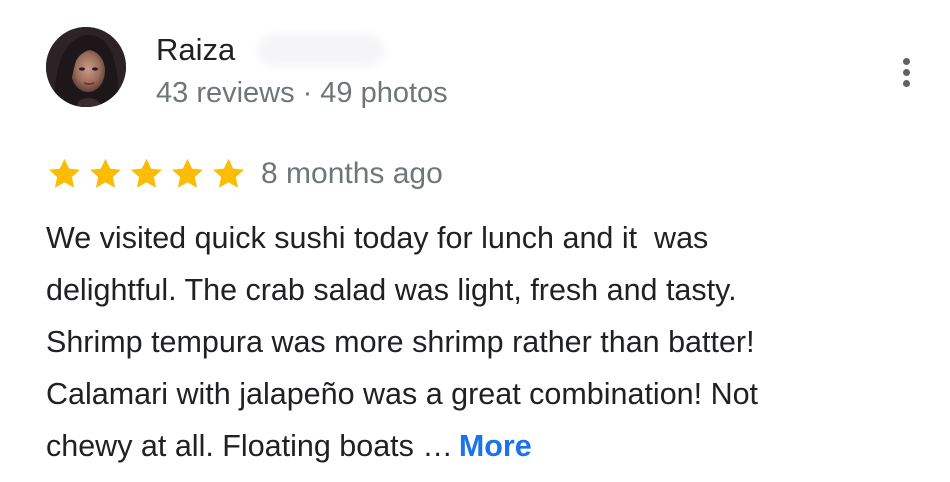 The image size is (950, 482). I want to click on star-rating, so click(146, 174).